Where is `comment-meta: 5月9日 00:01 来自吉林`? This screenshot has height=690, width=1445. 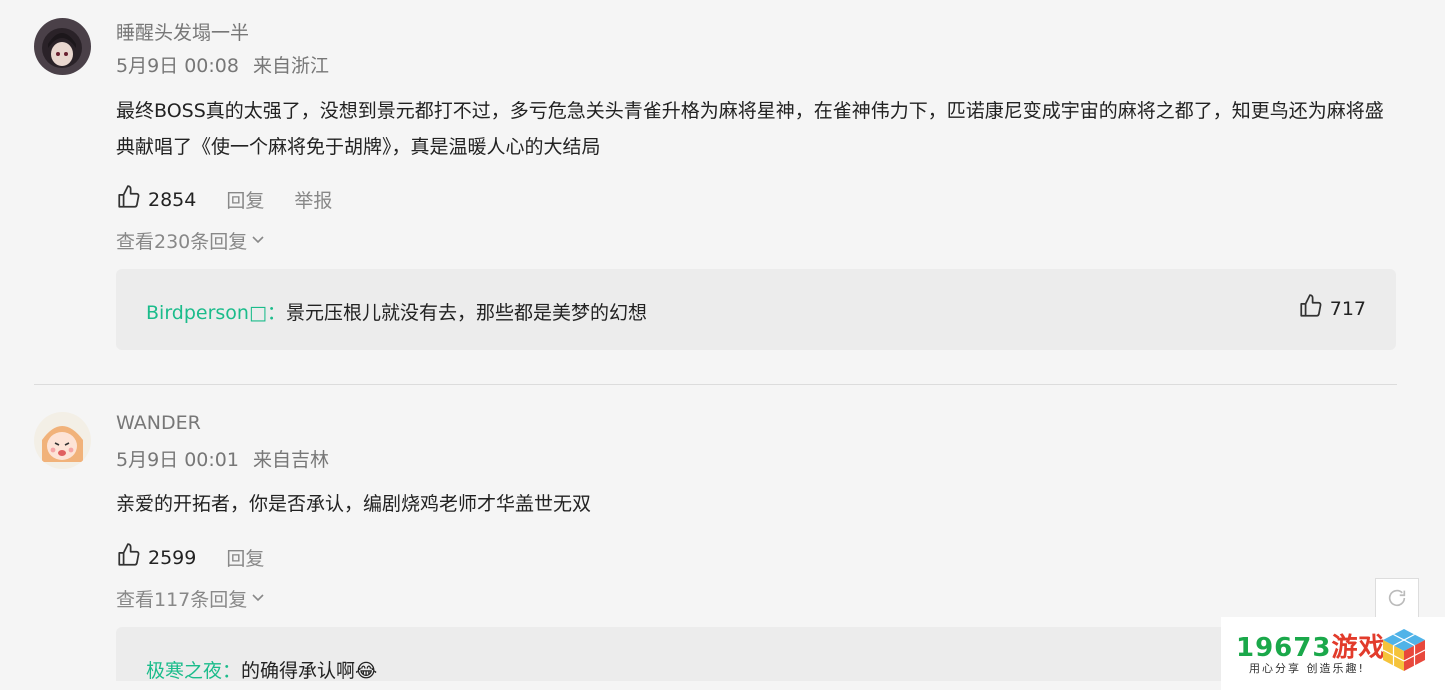 comment-meta: 5月9日 00:01 来自吉林 is located at coordinates (222, 458).